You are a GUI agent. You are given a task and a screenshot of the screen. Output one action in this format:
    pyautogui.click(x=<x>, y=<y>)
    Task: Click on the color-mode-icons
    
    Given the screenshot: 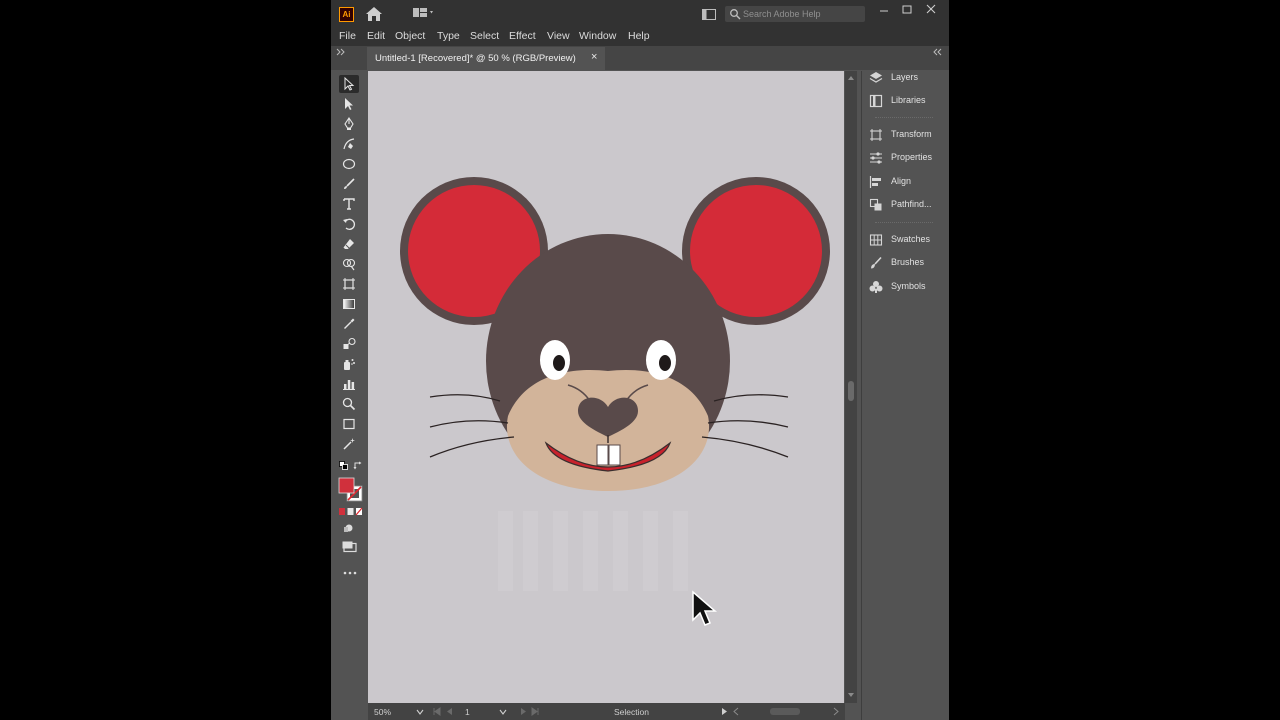 What is the action you would take?
    pyautogui.click(x=351, y=511)
    